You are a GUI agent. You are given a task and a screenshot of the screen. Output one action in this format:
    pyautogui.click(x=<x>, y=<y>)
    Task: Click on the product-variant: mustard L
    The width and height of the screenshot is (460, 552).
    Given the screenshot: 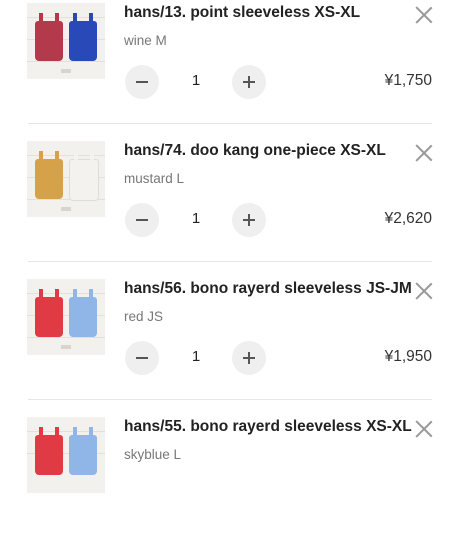 What is the action you would take?
    pyautogui.click(x=154, y=178)
    